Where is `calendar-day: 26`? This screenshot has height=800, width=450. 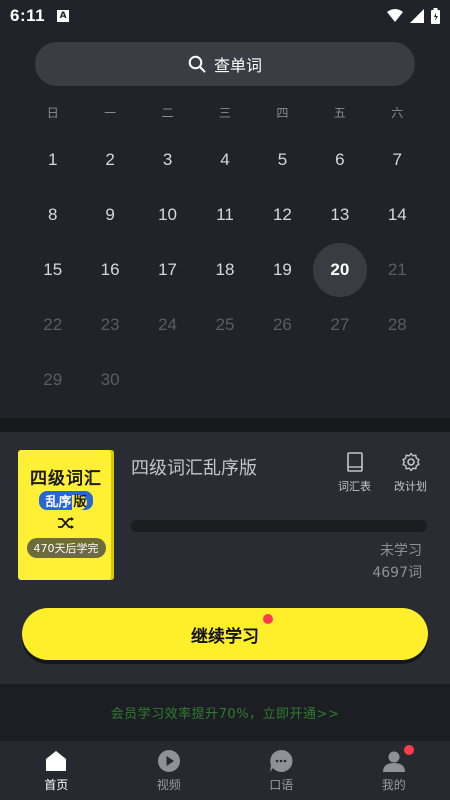 calendar-day: 26 is located at coordinates (282, 324).